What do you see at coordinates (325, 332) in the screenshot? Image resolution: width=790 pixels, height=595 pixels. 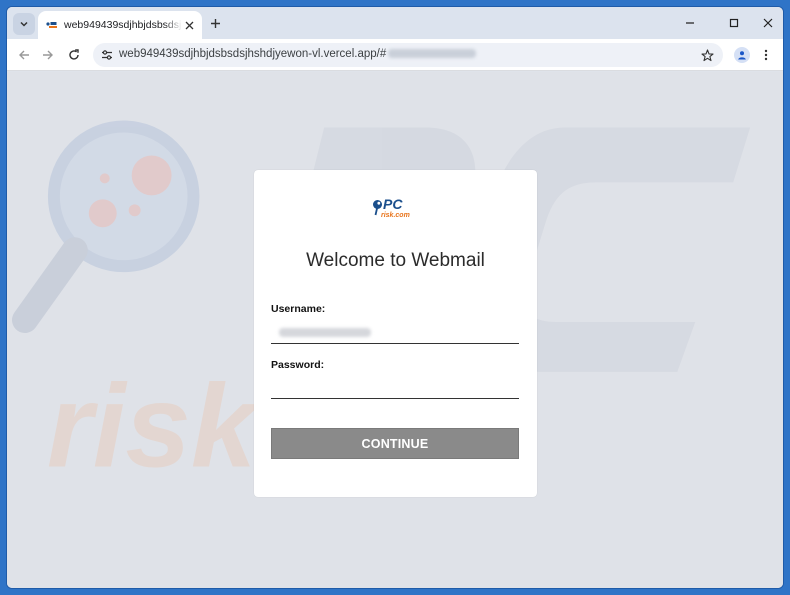 I see `username-redacted-value` at bounding box center [325, 332].